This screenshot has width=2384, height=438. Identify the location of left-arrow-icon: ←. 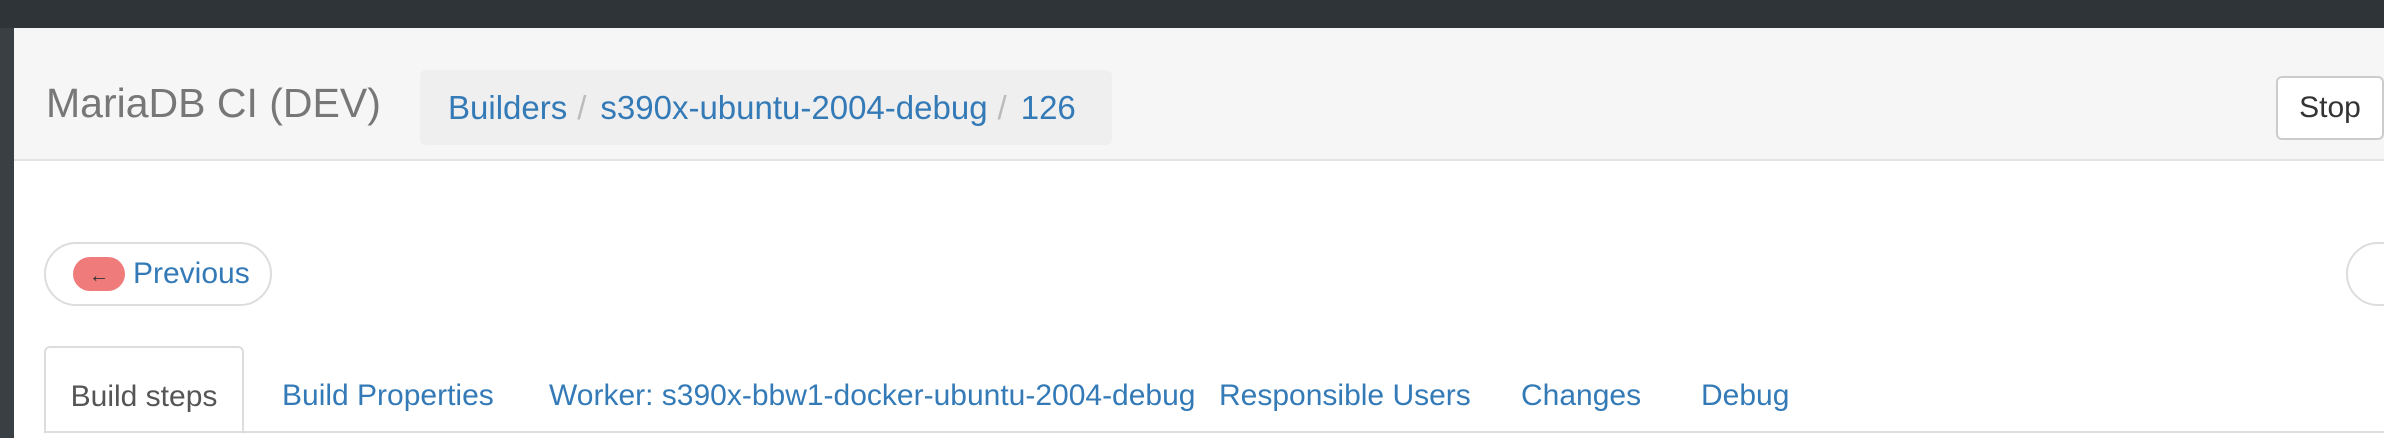
(99, 274).